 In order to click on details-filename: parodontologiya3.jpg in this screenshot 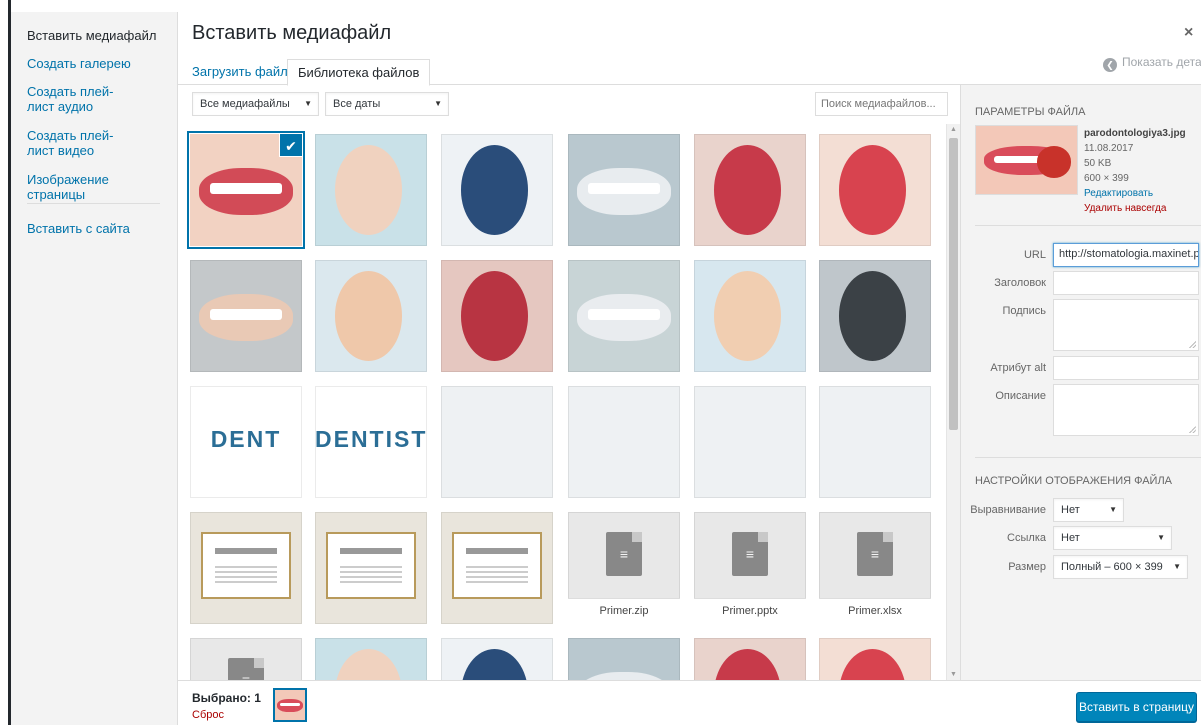, I will do `click(1135, 133)`.